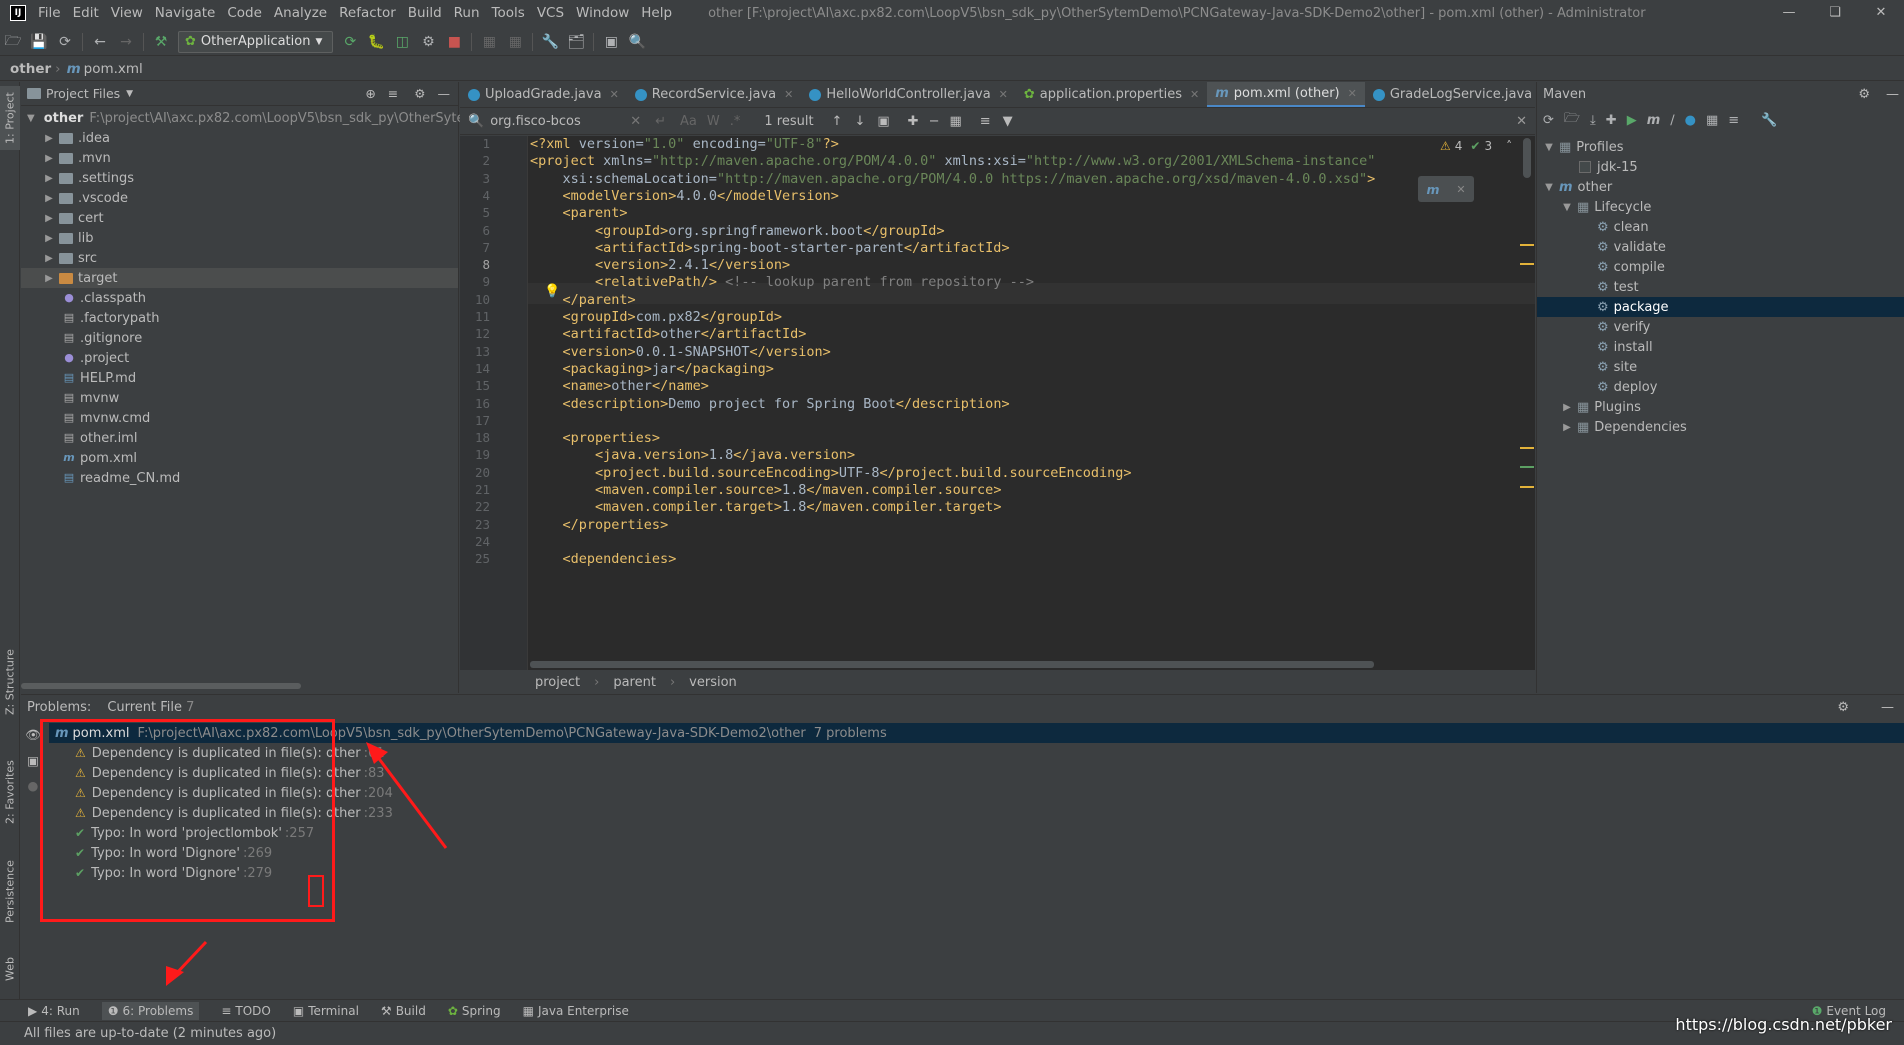 This screenshot has height=1045, width=1904. I want to click on bulb-icon: ●, so click(33, 785).